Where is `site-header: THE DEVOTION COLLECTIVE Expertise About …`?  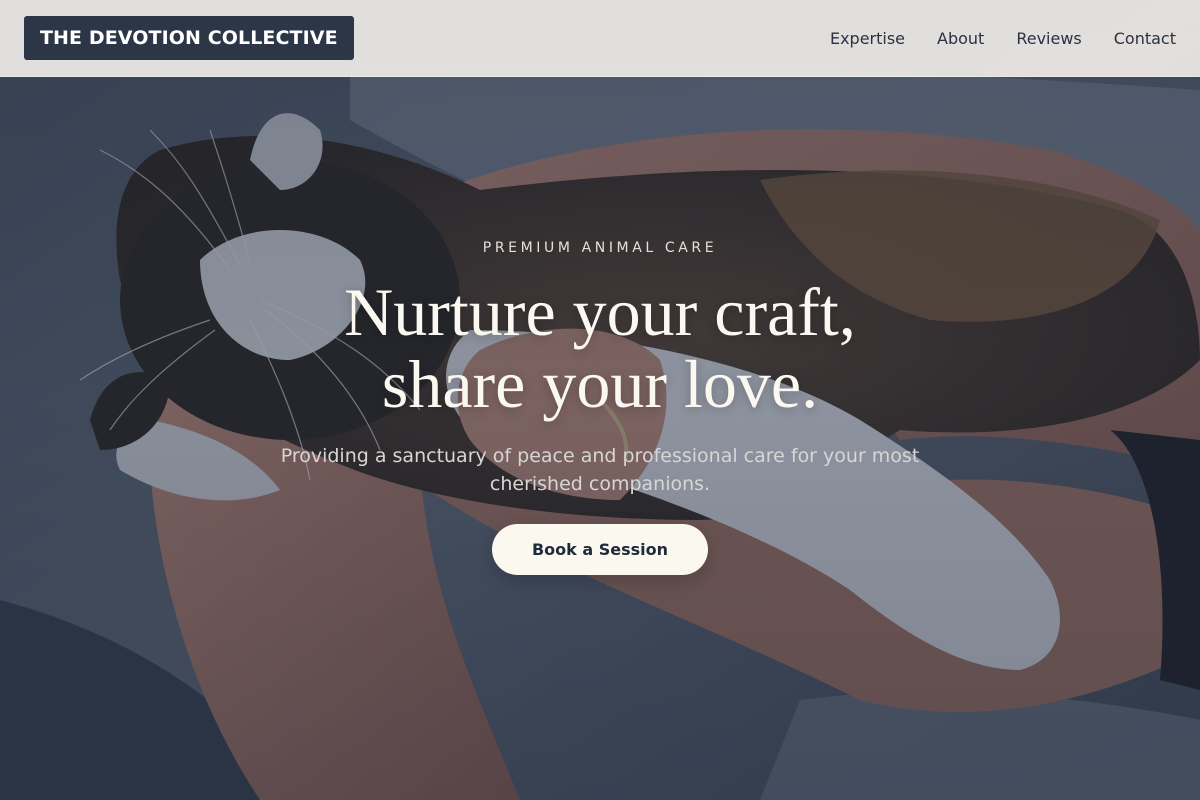
site-header: THE DEVOTION COLLECTIVE Expertise About … is located at coordinates (600, 38).